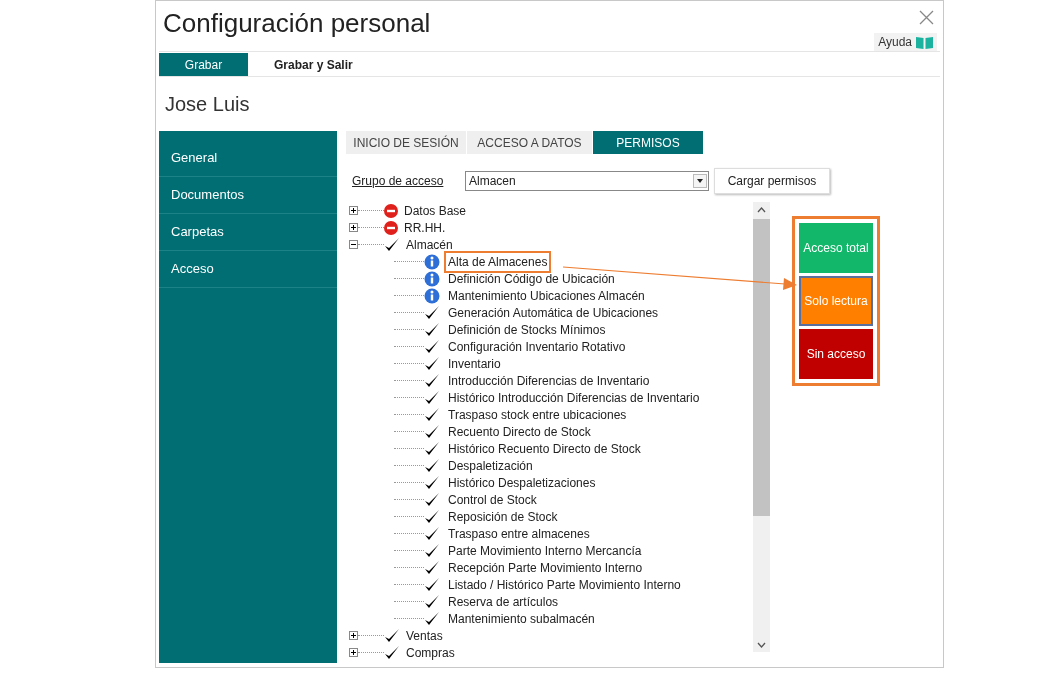  I want to click on legend-tile: Sin acceso, so click(836, 354).